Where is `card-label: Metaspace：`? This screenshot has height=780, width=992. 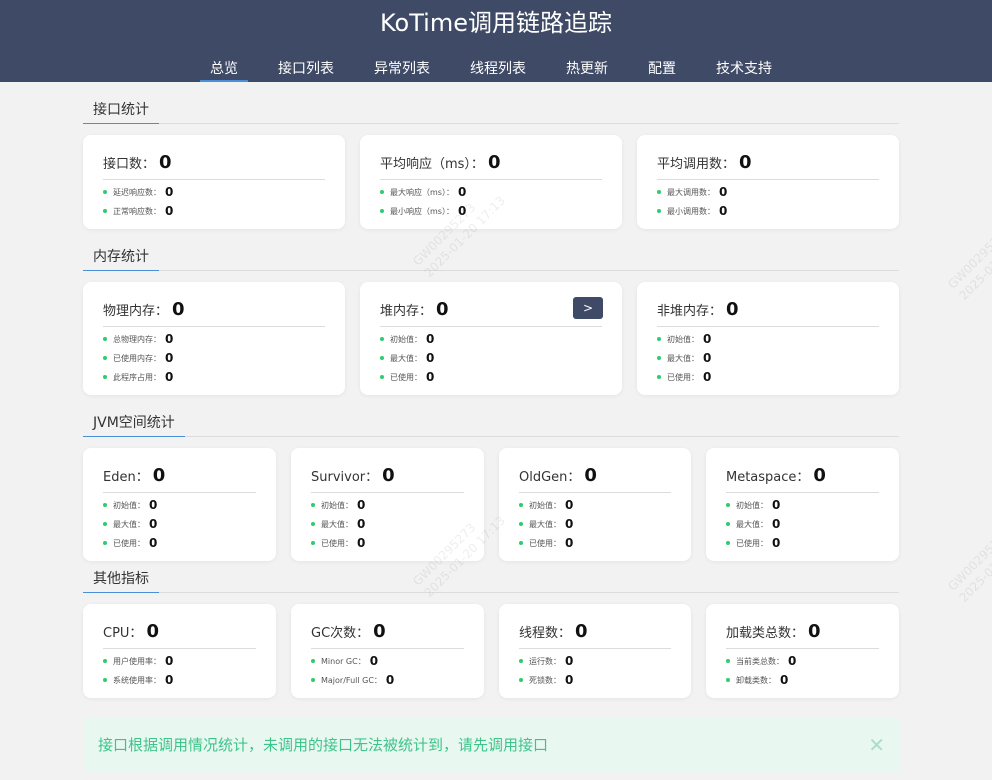
card-label: Metaspace： is located at coordinates (768, 477).